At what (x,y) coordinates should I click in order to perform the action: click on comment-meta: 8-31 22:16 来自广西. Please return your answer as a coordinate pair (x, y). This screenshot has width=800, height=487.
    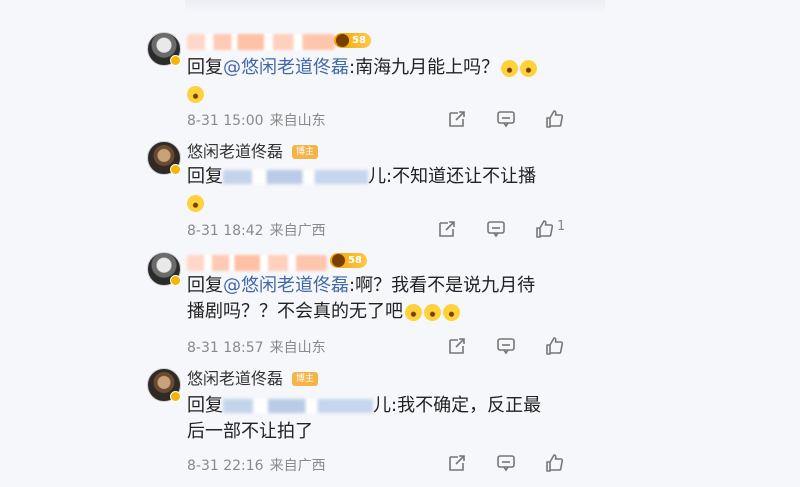
    Looking at the image, I should click on (256, 466).